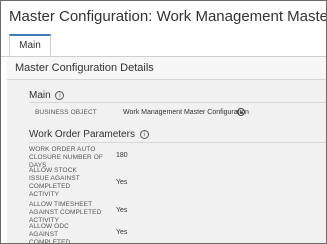 The width and height of the screenshot is (327, 244). Describe the element at coordinates (166, 68) in the screenshot. I see `panel-header: Master Configuration Details` at that location.